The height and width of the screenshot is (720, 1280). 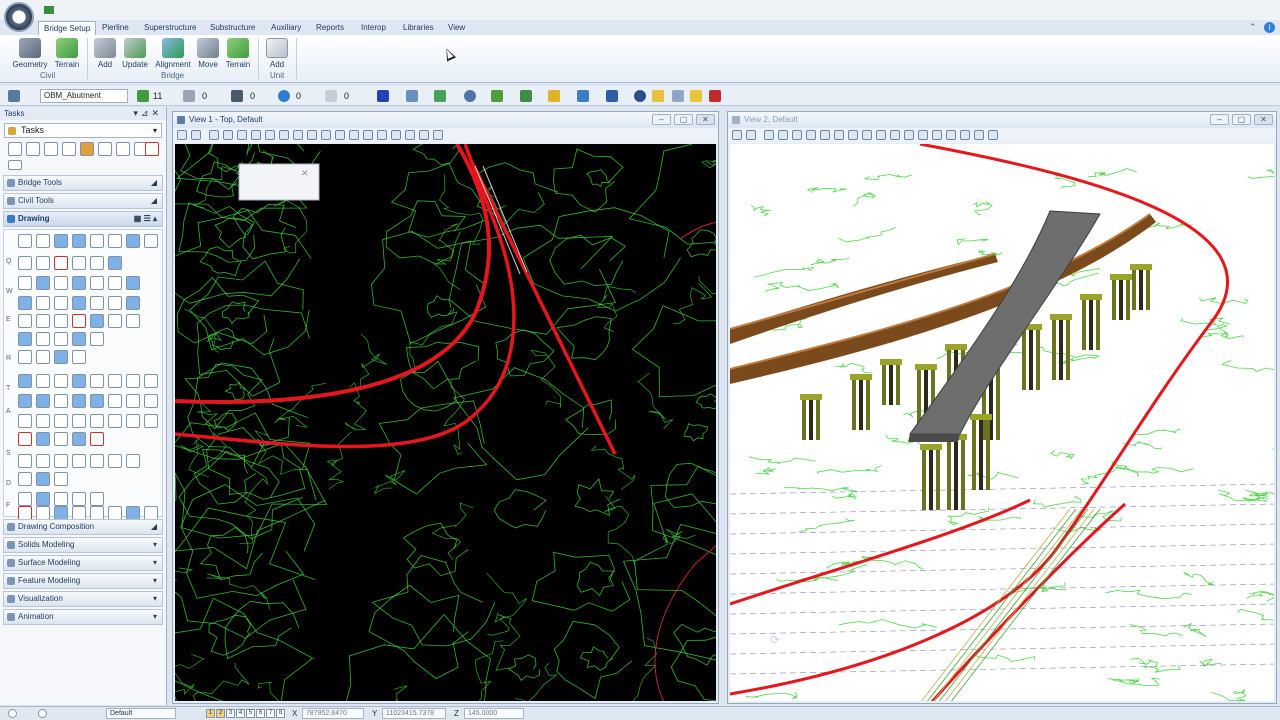 I want to click on group-icon, so click(x=105, y=149).